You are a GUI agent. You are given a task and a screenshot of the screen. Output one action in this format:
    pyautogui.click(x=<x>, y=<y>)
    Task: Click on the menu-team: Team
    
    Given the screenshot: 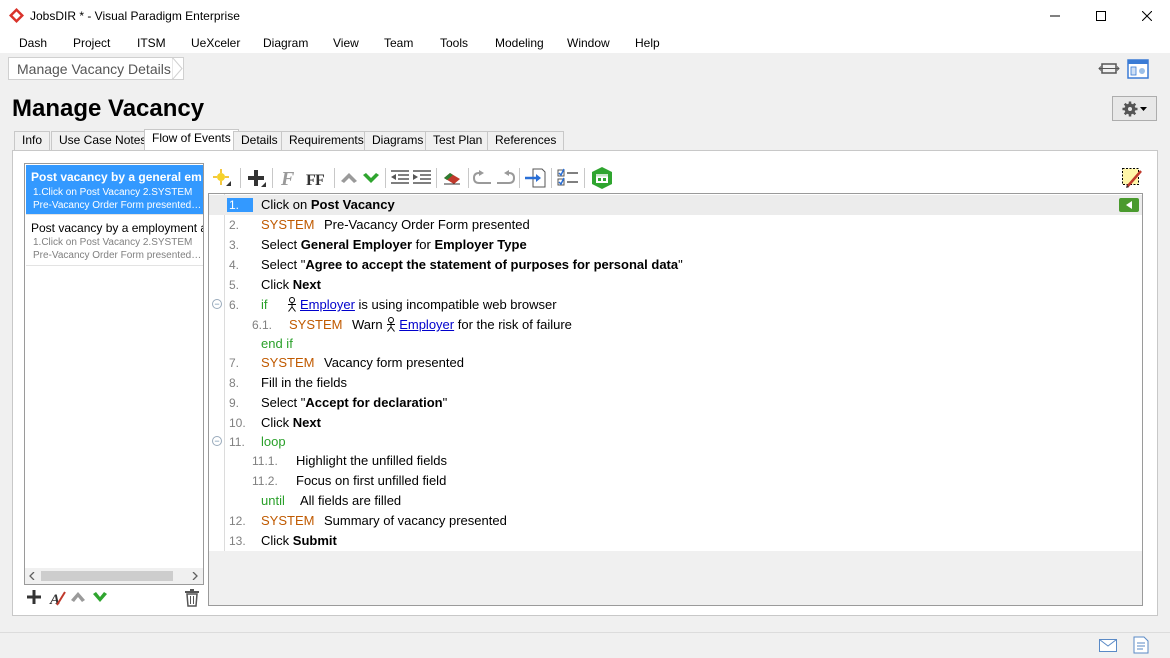 What is the action you would take?
    pyautogui.click(x=398, y=43)
    